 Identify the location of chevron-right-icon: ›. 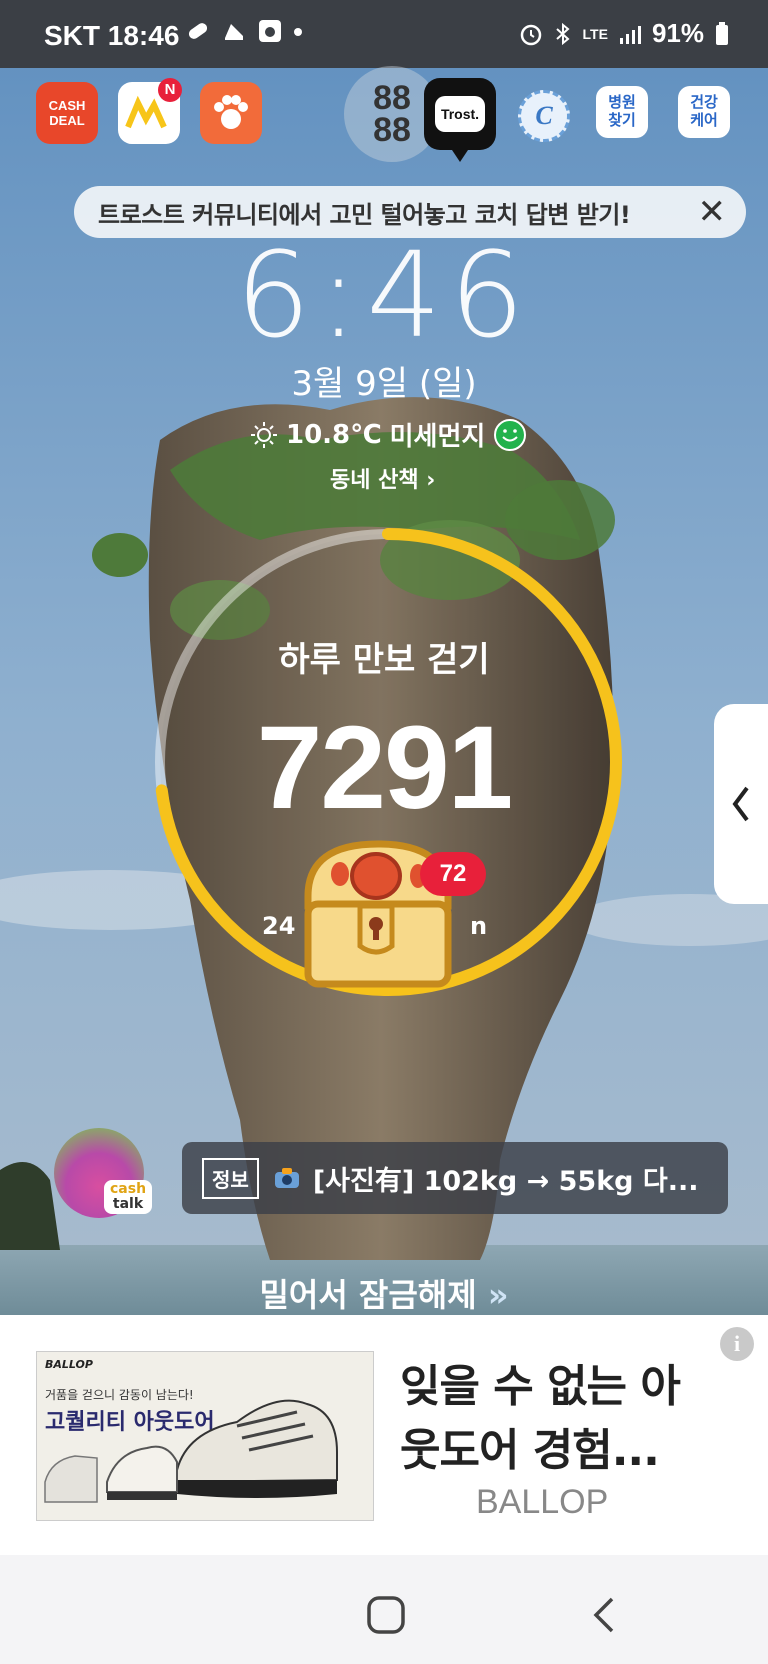
(431, 480).